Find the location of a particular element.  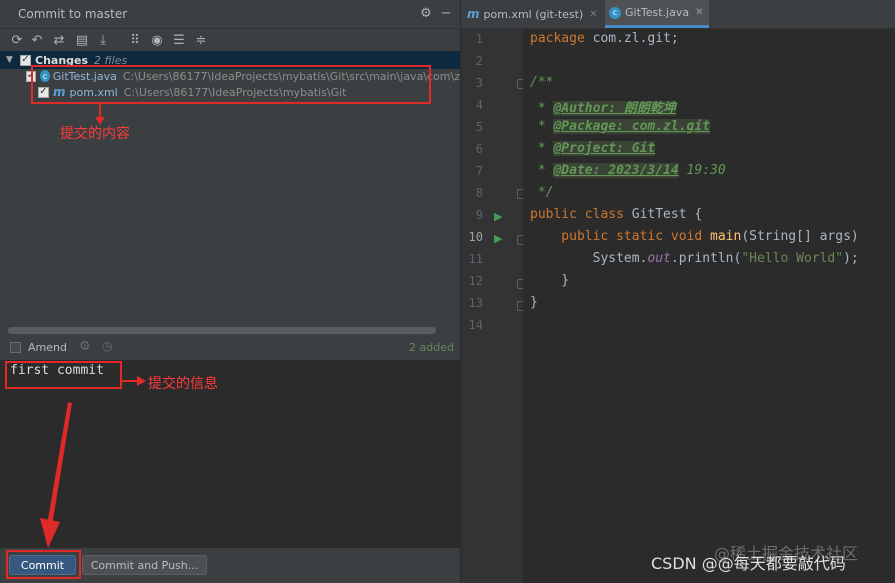

code-line: /** is located at coordinates (542, 82).